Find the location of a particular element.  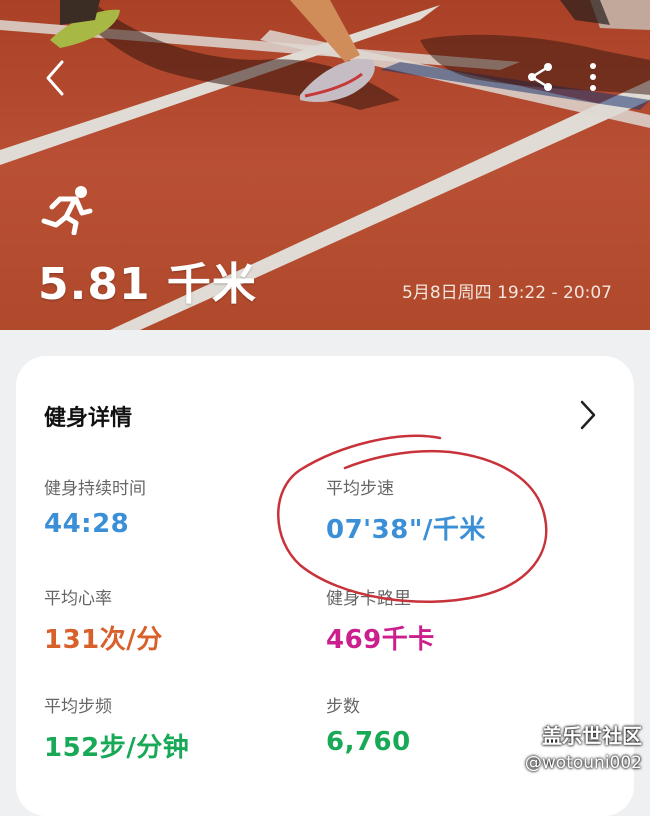

metric-label: 平均心率 is located at coordinates (78, 599).